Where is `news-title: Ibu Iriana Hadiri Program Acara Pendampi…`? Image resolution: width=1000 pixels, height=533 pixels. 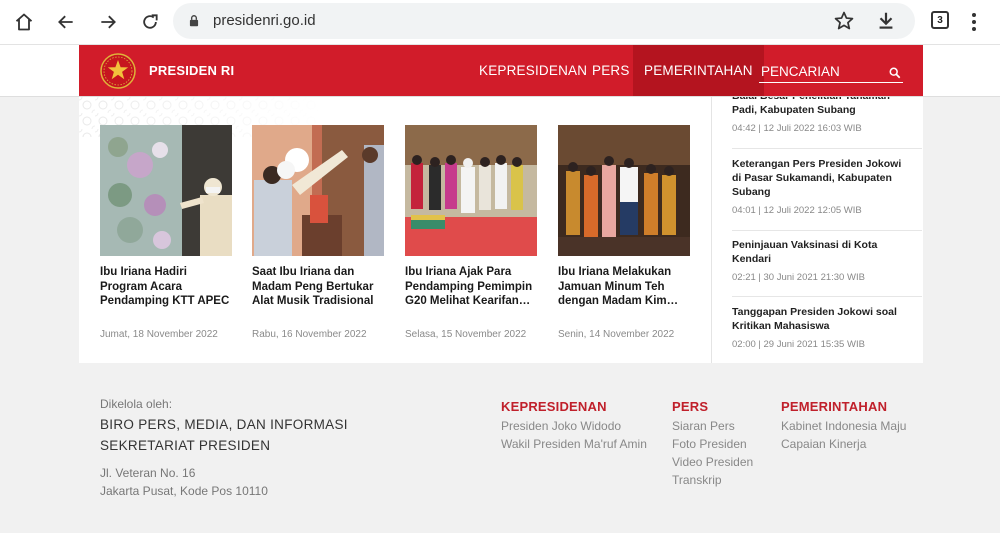
news-title: Ibu Iriana Hadiri Program Acara Pendampi… is located at coordinates (166, 287).